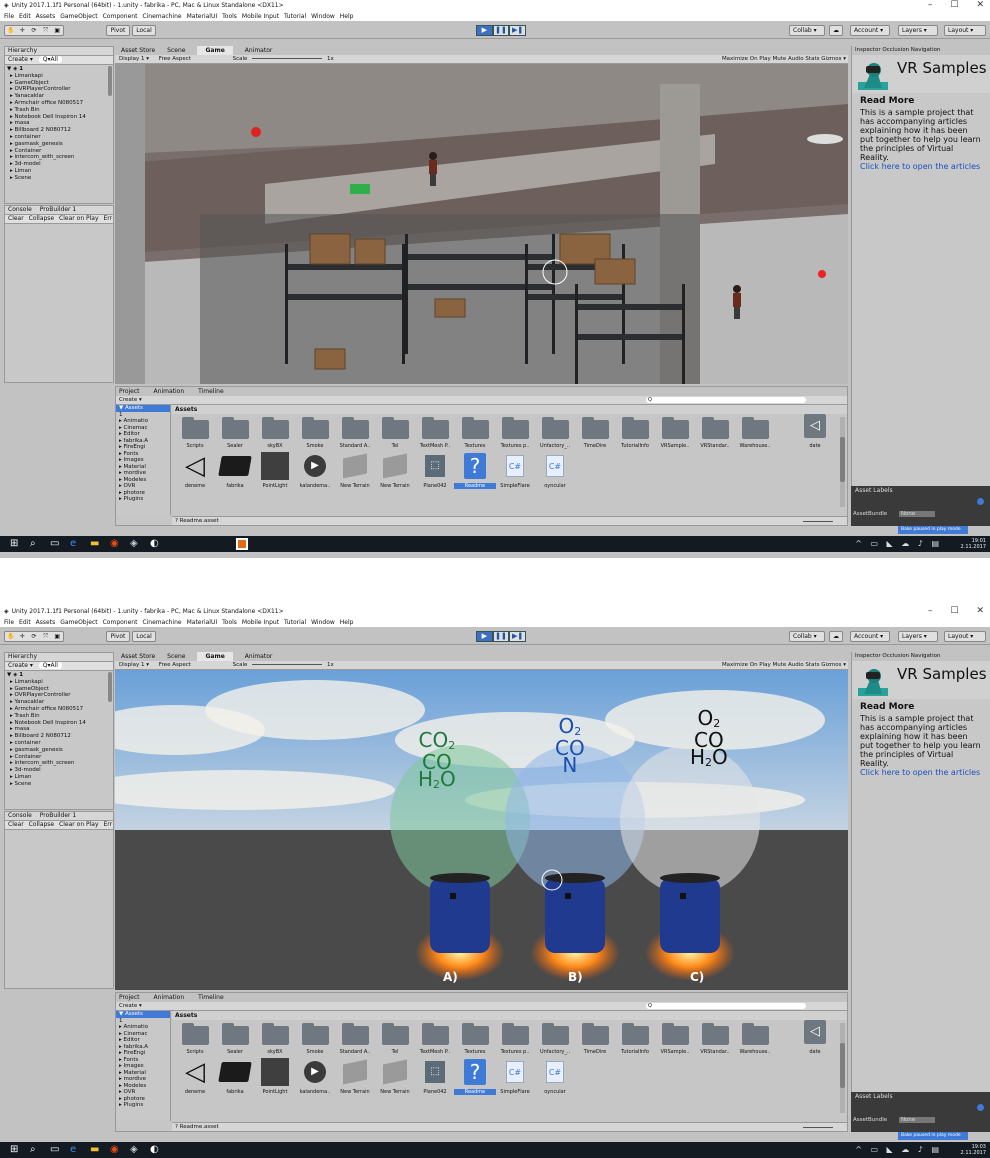  I want to click on taskbar-clock: 19:01 2.11.2017, so click(973, 544).